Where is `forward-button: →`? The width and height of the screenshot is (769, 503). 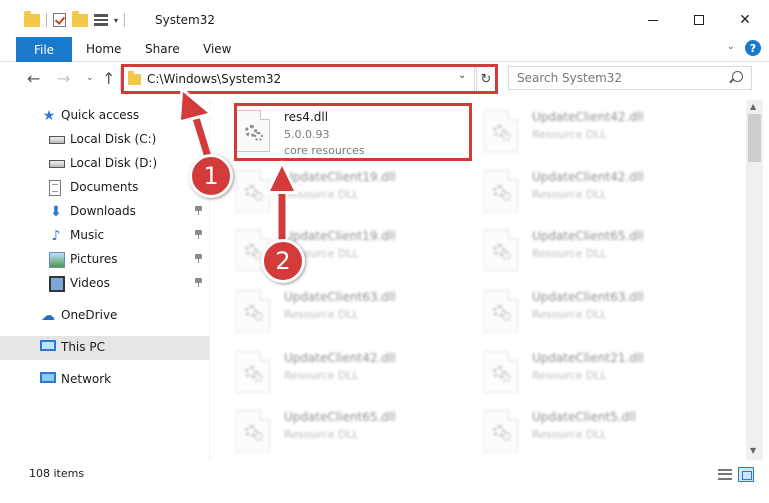
forward-button: → is located at coordinates (63, 78).